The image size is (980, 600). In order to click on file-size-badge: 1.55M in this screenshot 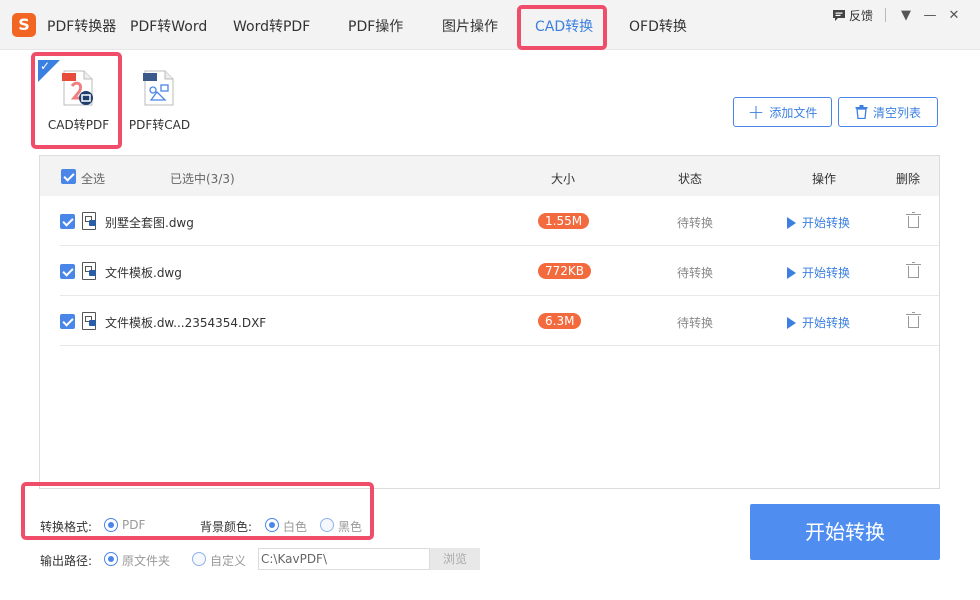, I will do `click(564, 221)`.